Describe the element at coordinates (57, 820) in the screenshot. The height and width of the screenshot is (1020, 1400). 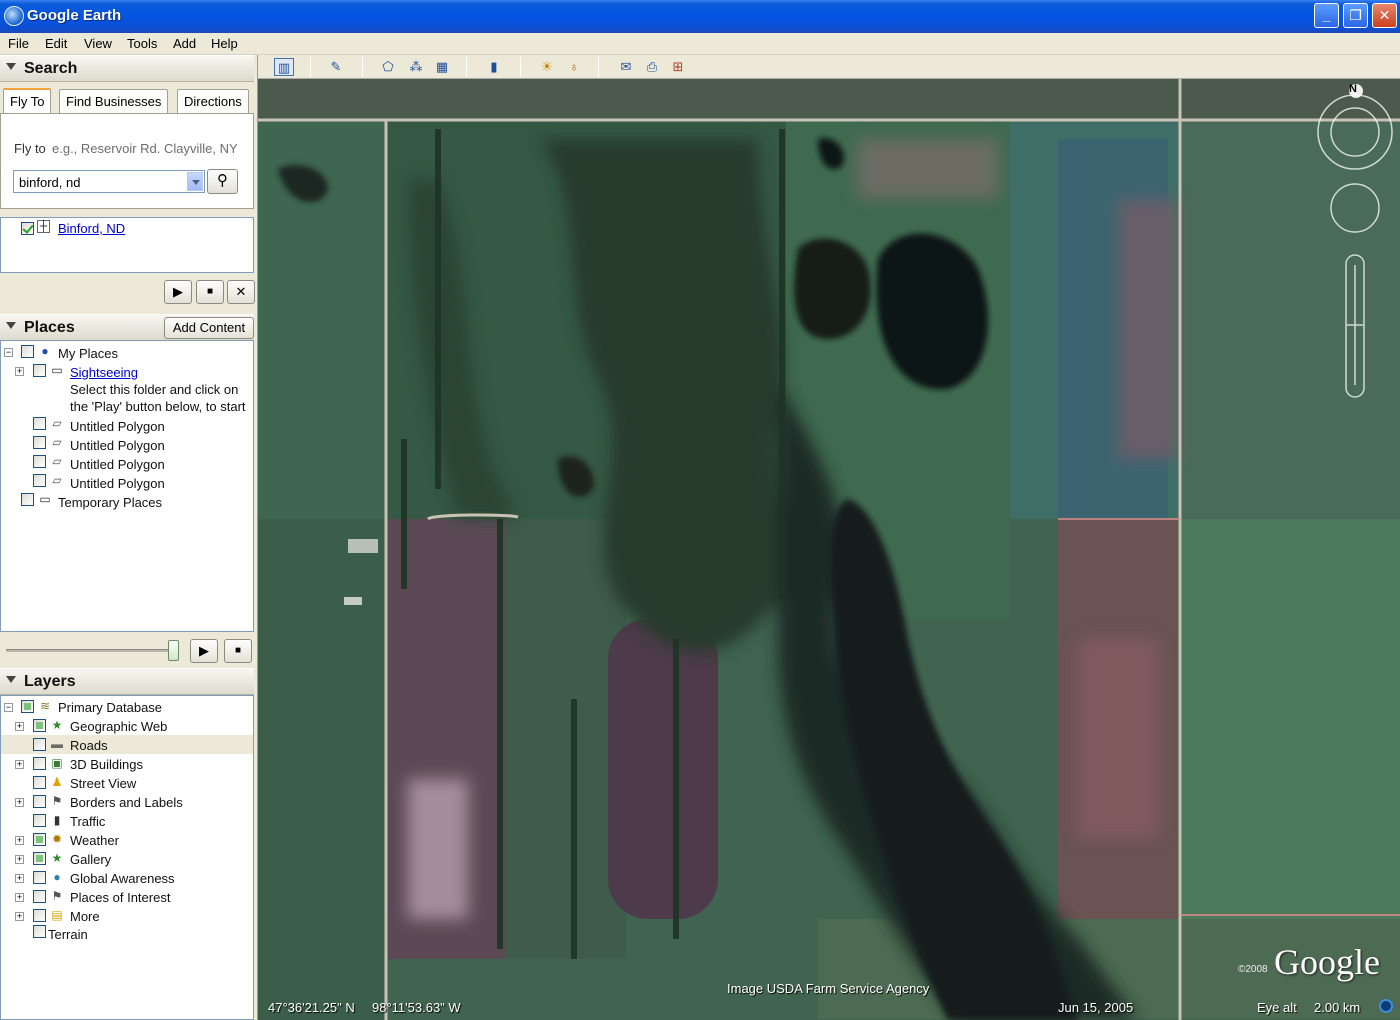
I see `traffic-light-icon: ▮` at that location.